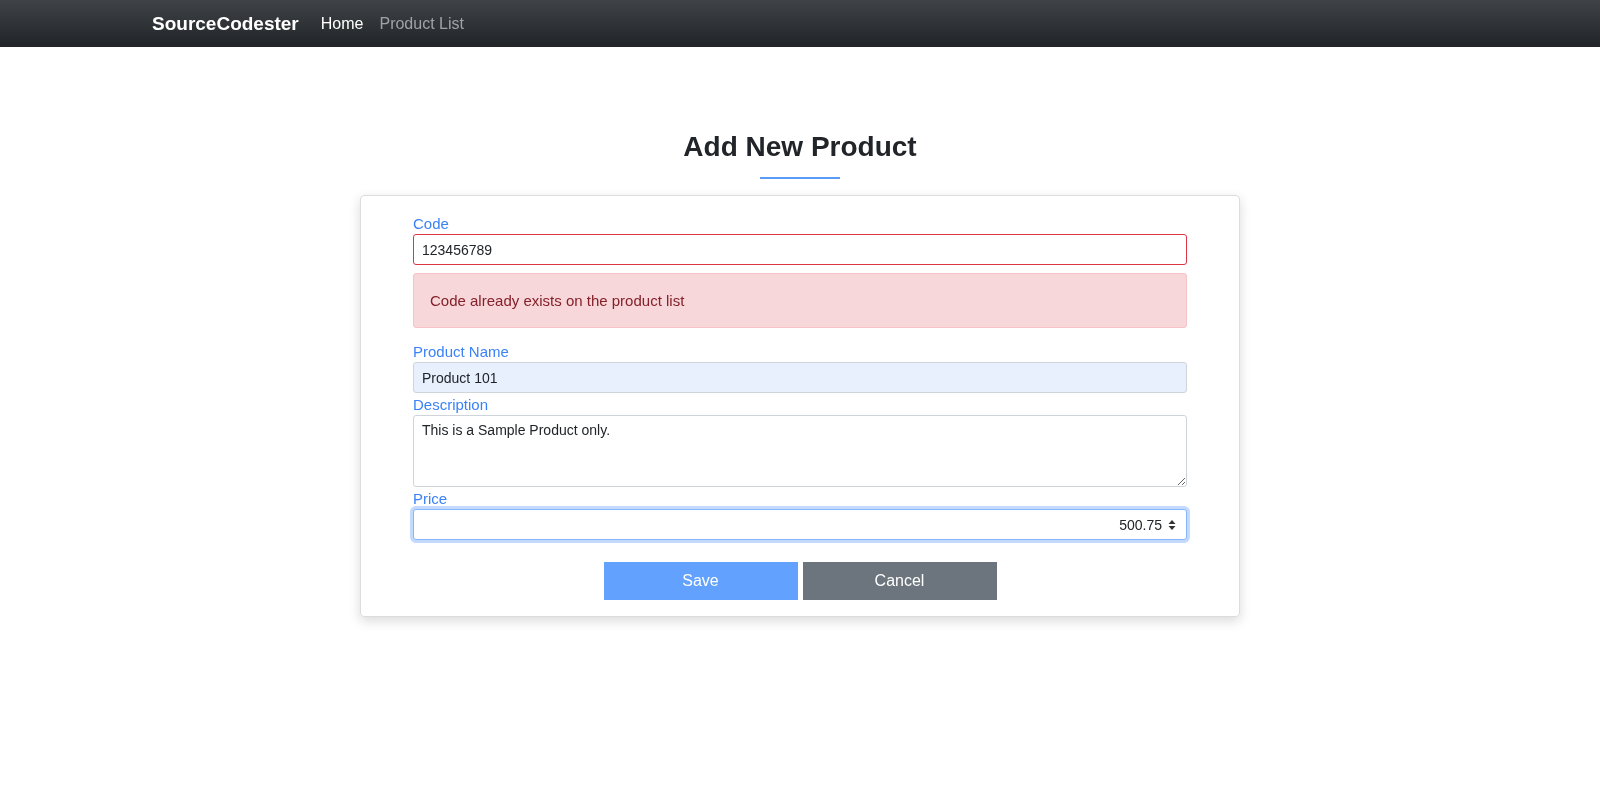 The width and height of the screenshot is (1600, 792). I want to click on cancel-button: Cancel, so click(899, 581).